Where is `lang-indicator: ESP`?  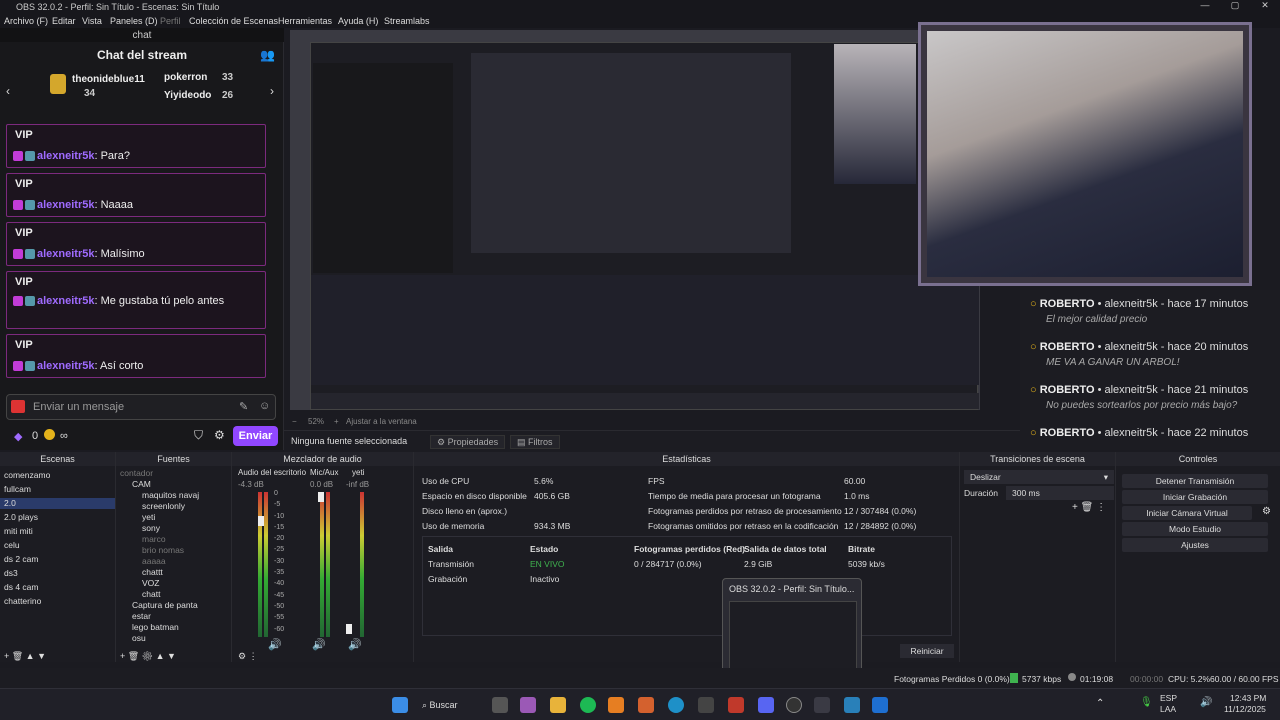
lang-indicator: ESP is located at coordinates (1168, 698).